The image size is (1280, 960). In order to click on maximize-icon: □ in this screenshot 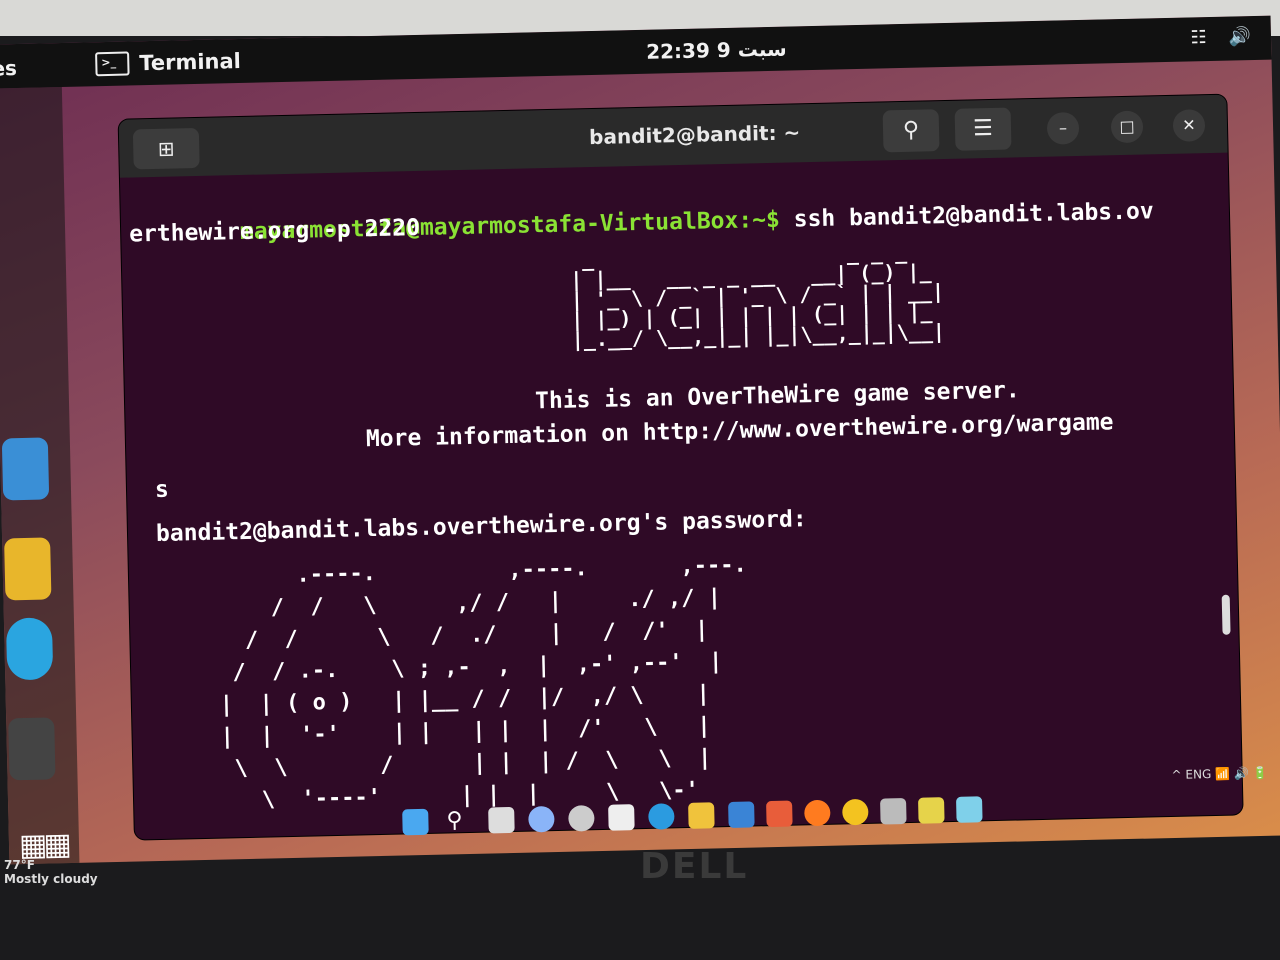, I will do `click(1127, 126)`.